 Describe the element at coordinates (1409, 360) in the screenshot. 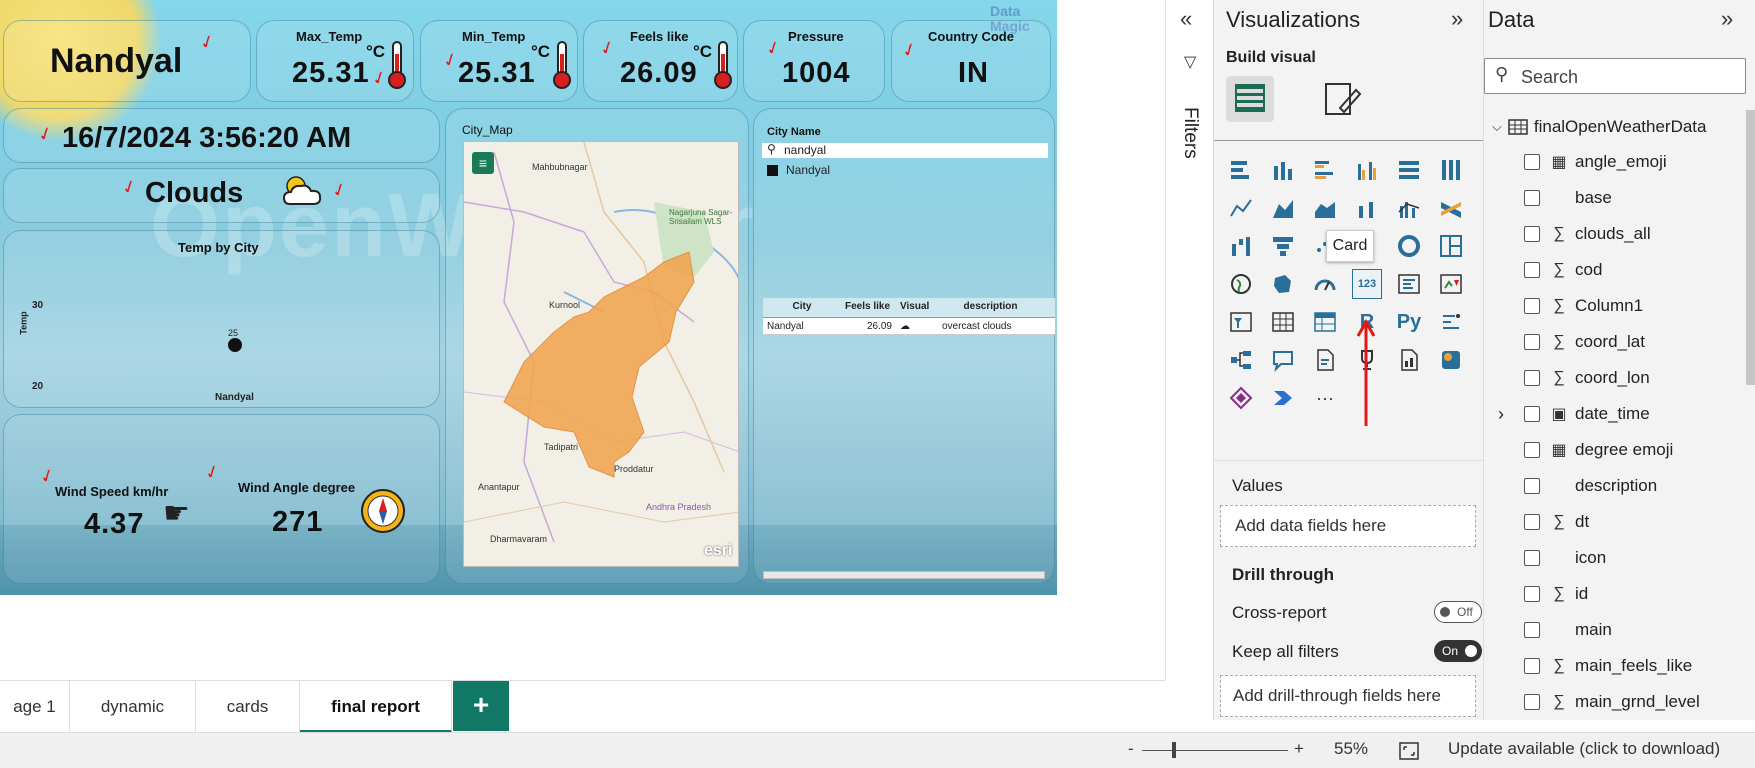

I see `paginated-report-icon` at that location.